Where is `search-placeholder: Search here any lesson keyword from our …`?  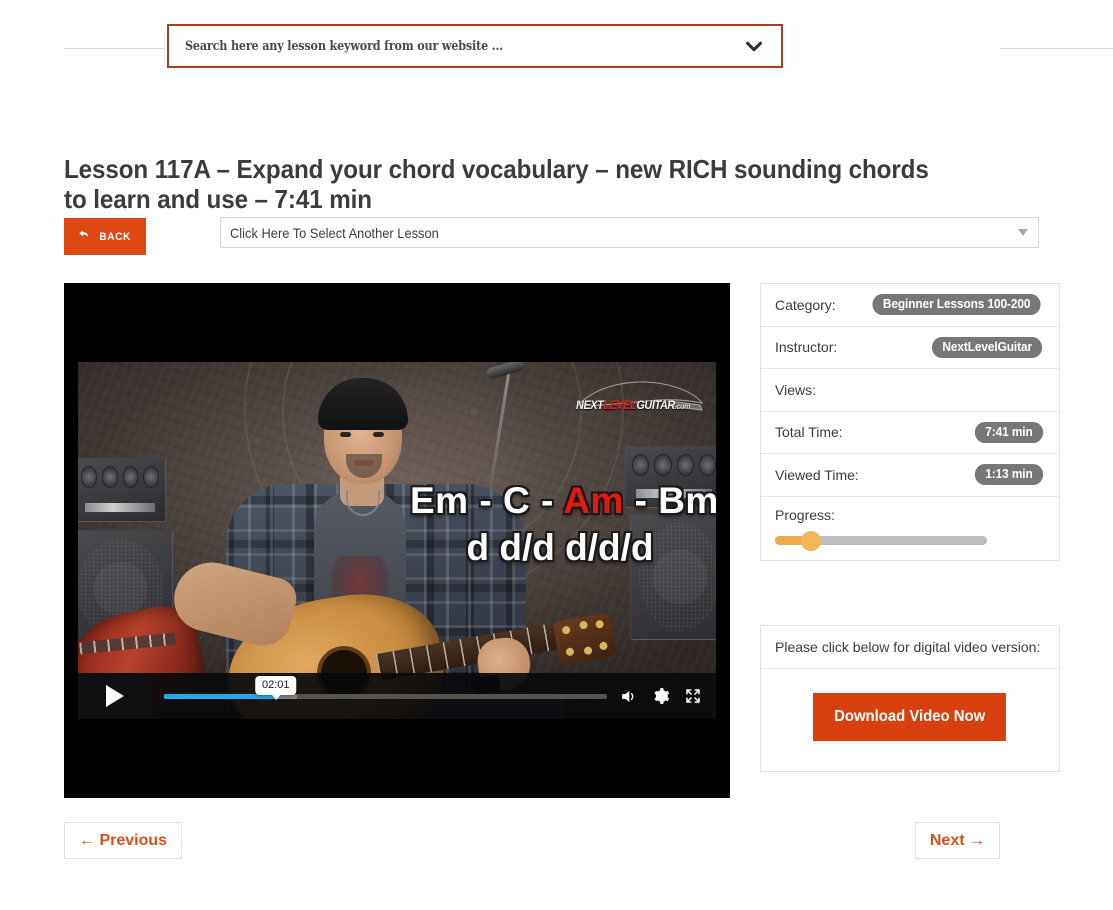
search-placeholder: Search here any lesson keyword from our … is located at coordinates (344, 46).